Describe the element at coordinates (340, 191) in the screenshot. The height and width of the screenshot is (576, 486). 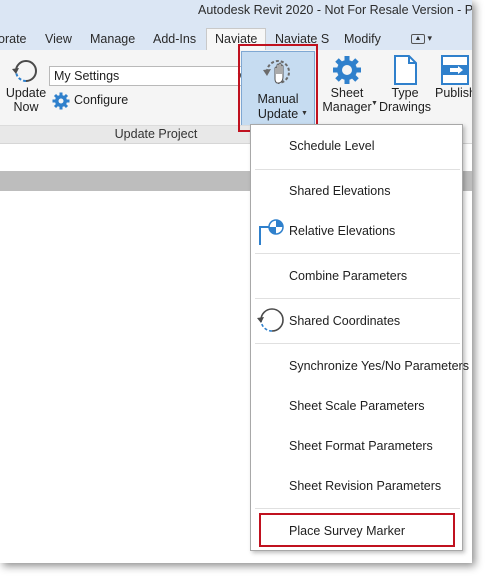
I see `menu-item-label: Shared Elevations` at that location.